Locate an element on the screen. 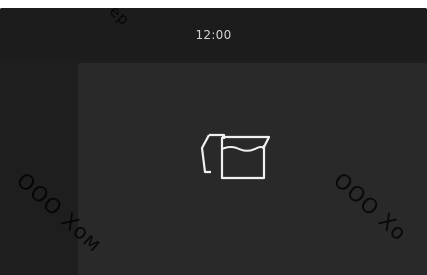 The height and width of the screenshot is (275, 427). milk-jug-icon-graphic is located at coordinates (235, 156).